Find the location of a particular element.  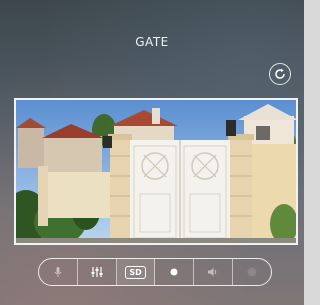

volume-button is located at coordinates (214, 272).